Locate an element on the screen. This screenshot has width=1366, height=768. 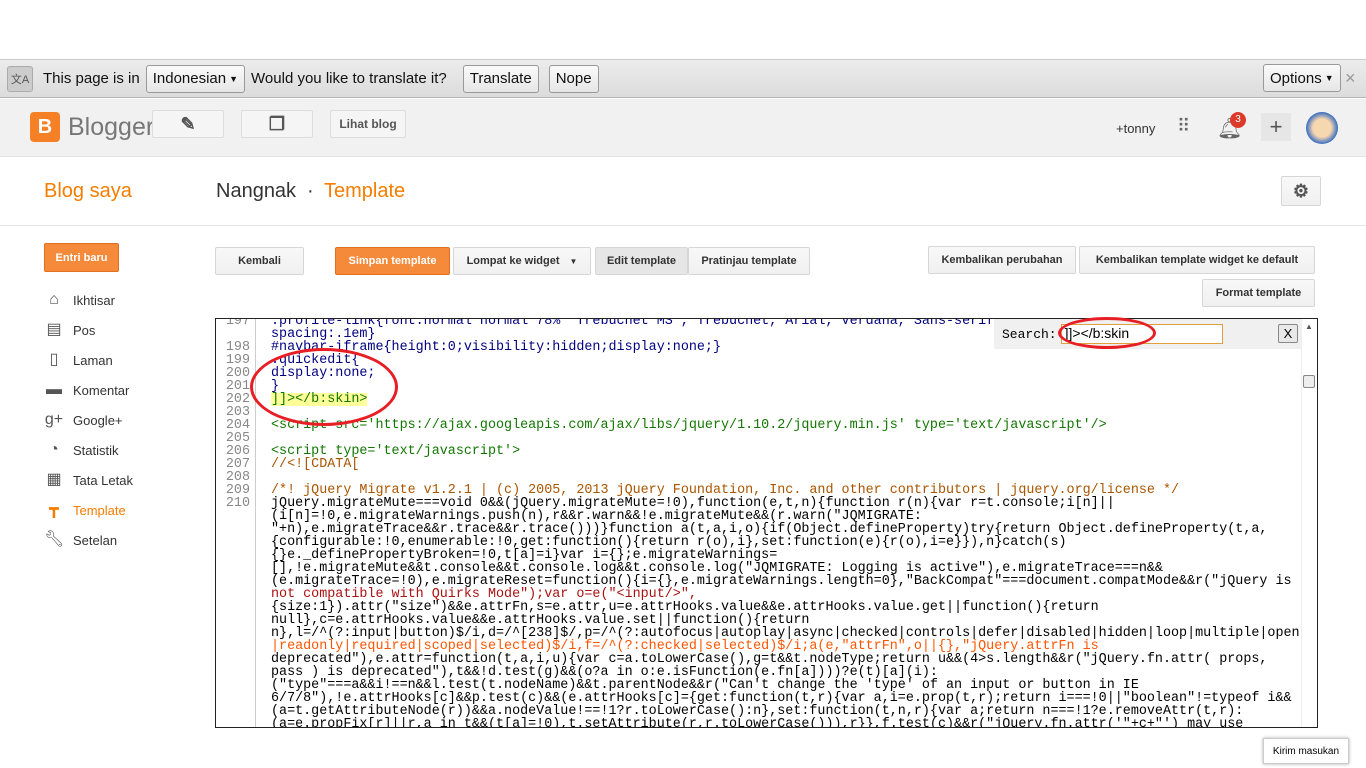
sidebar-item-setelan: 🔧︎ Setelan is located at coordinates (88, 540).